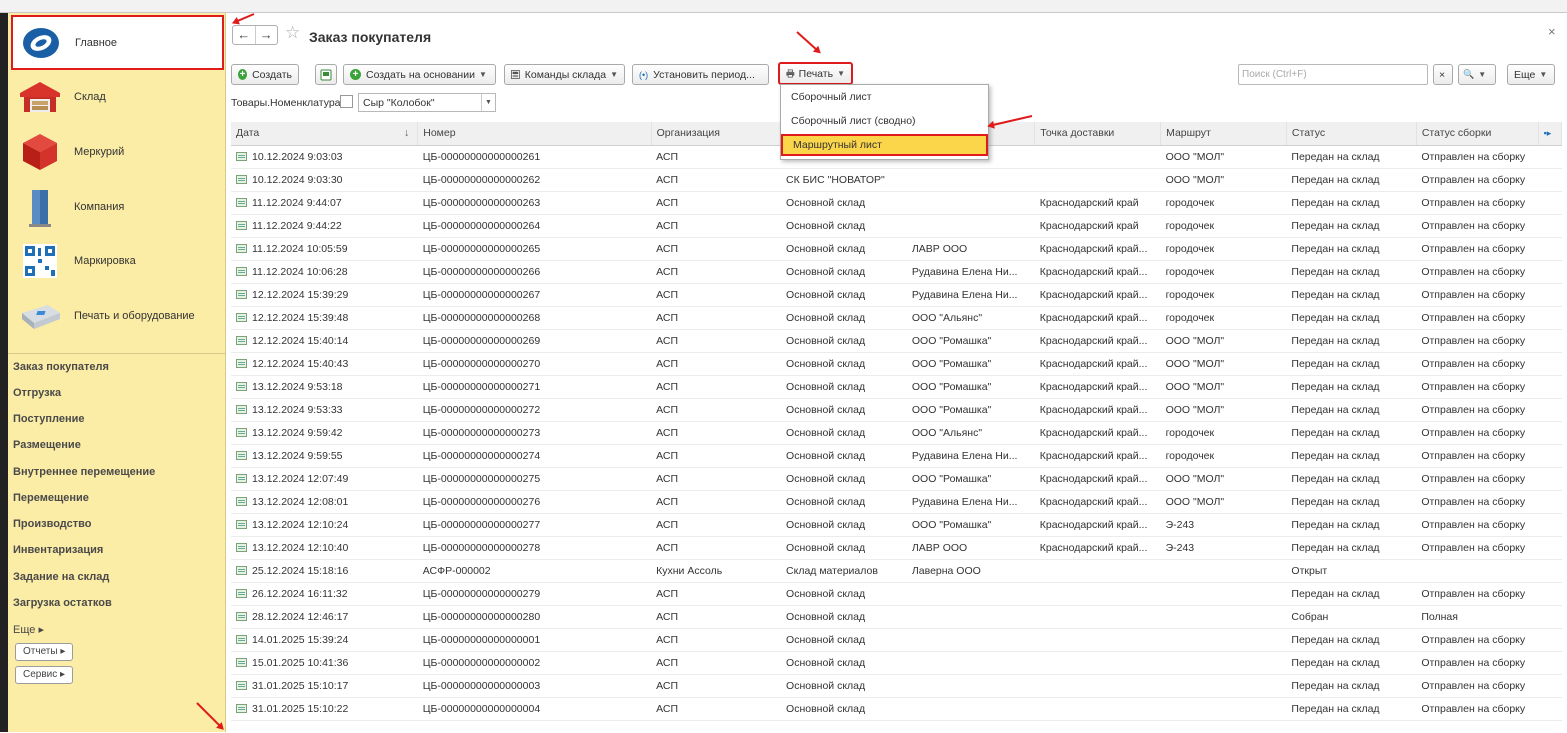 The height and width of the screenshot is (733, 1567). What do you see at coordinates (117, 261) in the screenshot?
I see `sidebar-section-marking: Маркировка` at bounding box center [117, 261].